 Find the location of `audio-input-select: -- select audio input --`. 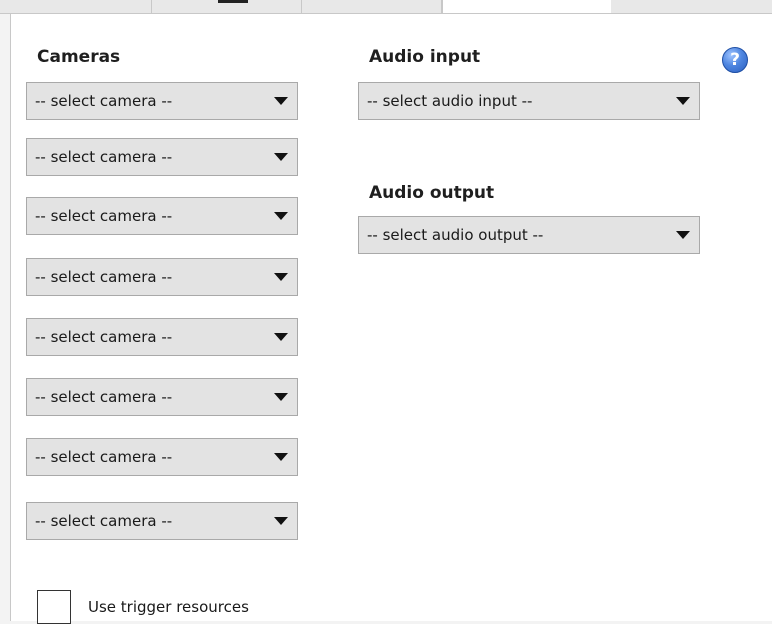

audio-input-select: -- select audio input -- is located at coordinates (529, 101).